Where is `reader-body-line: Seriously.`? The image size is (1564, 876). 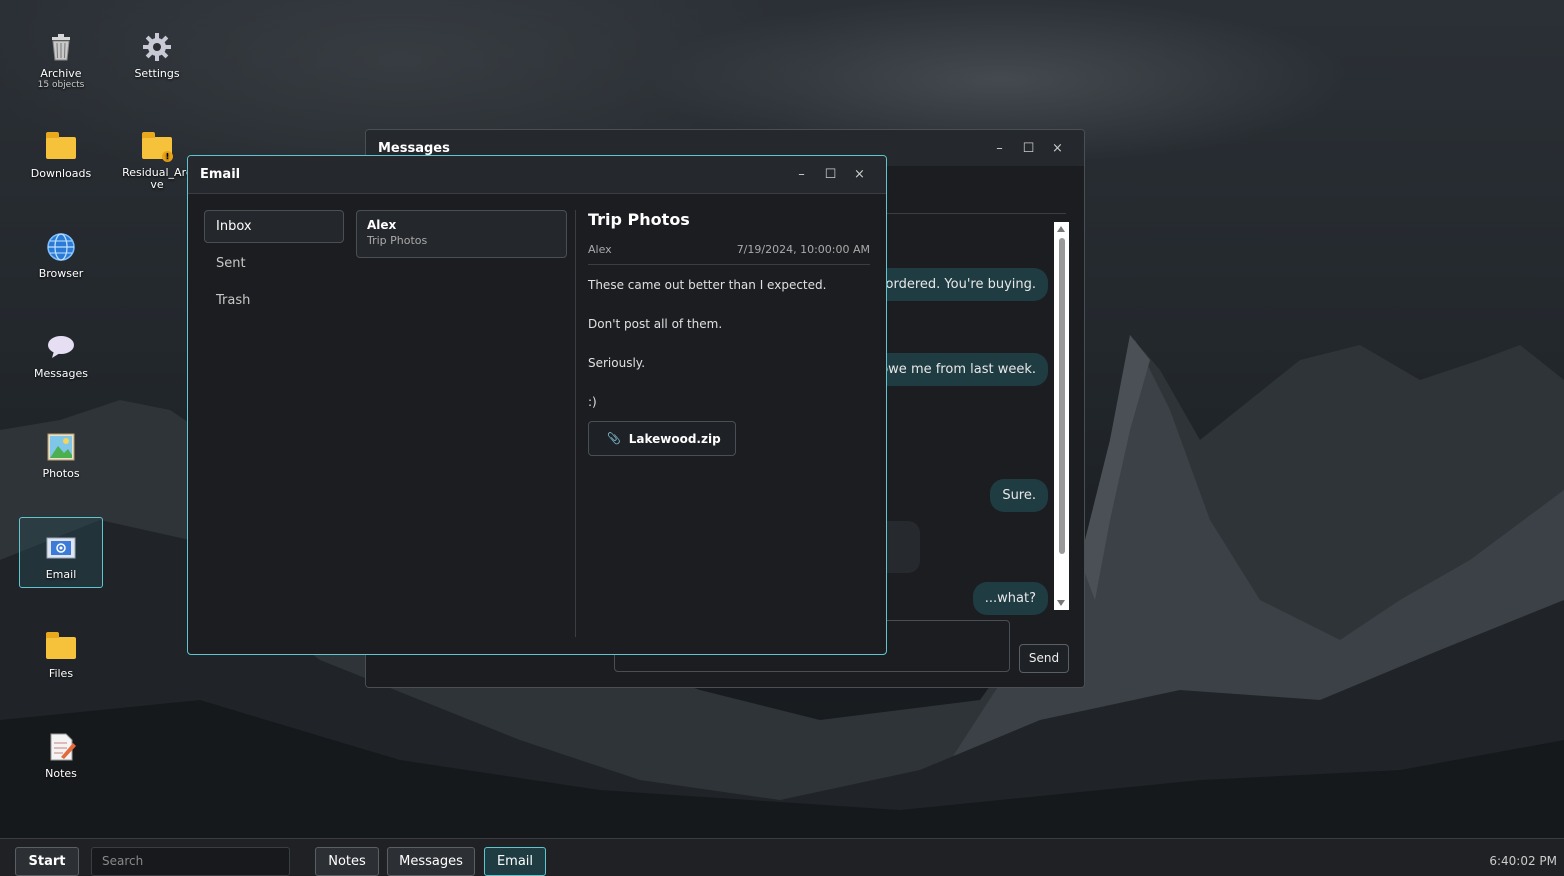
reader-body-line: Seriously. is located at coordinates (617, 363).